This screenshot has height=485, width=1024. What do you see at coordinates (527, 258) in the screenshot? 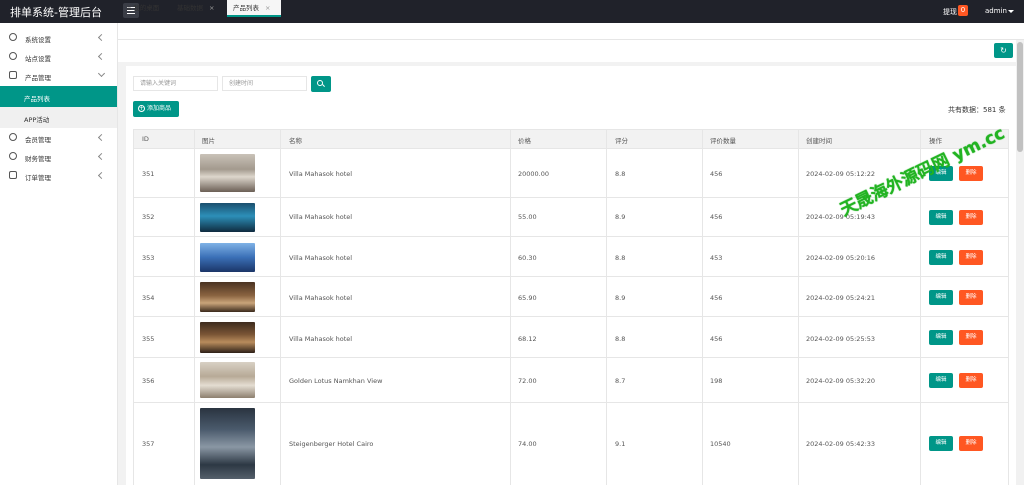
I see `cell-price: 60.30` at bounding box center [527, 258].